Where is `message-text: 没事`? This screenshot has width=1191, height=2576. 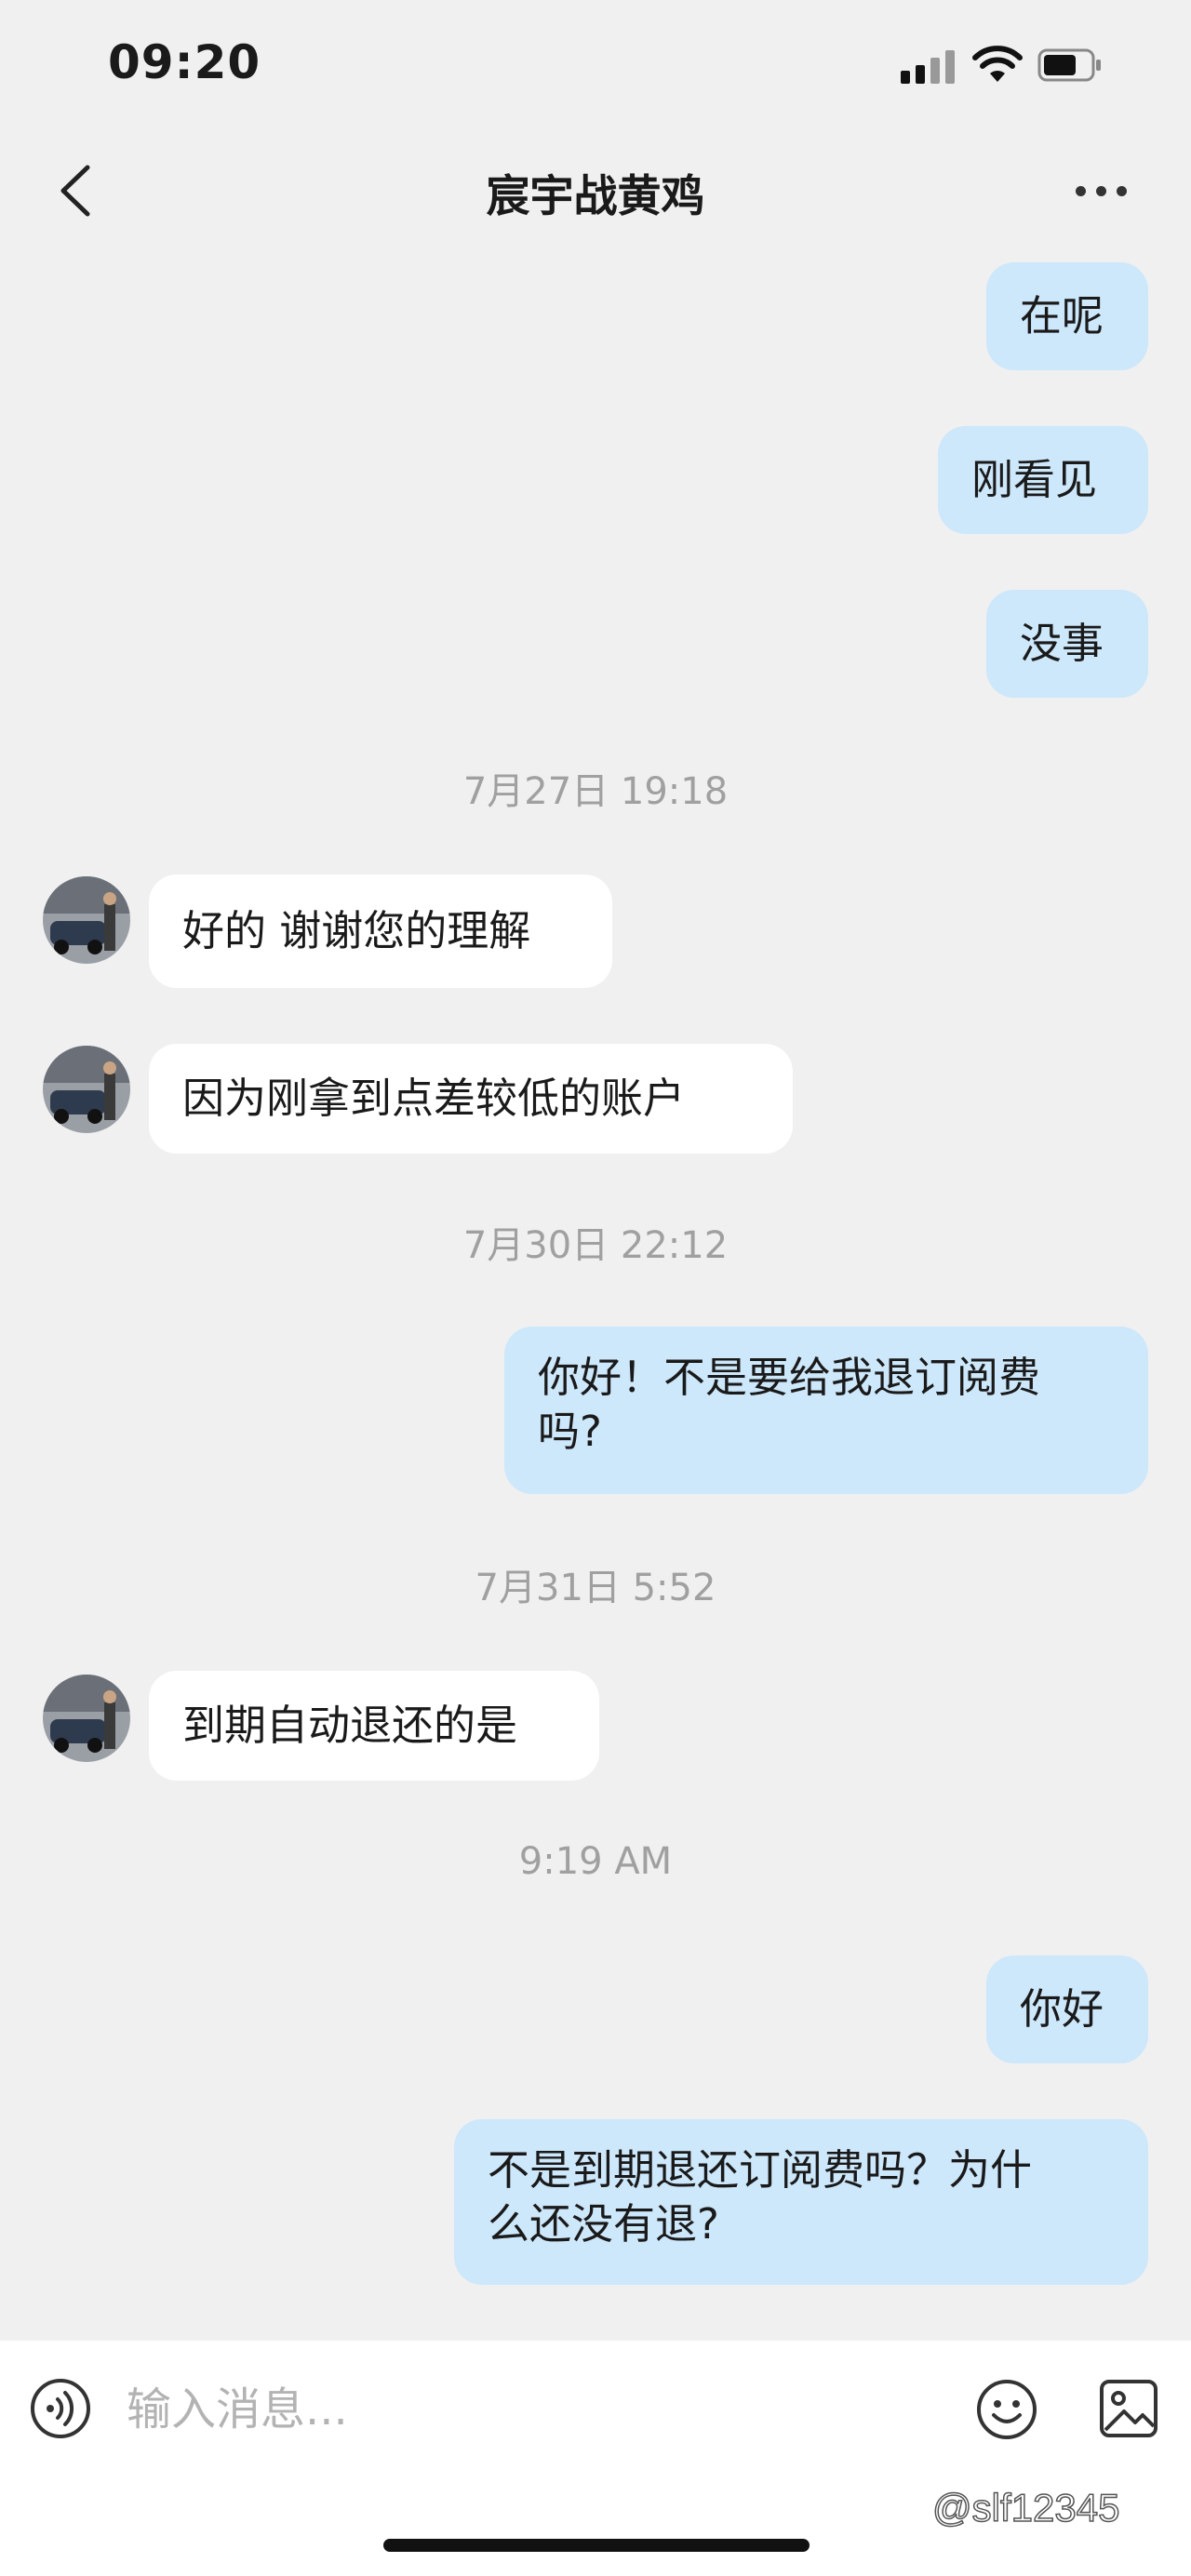 message-text: 没事 is located at coordinates (1062, 643).